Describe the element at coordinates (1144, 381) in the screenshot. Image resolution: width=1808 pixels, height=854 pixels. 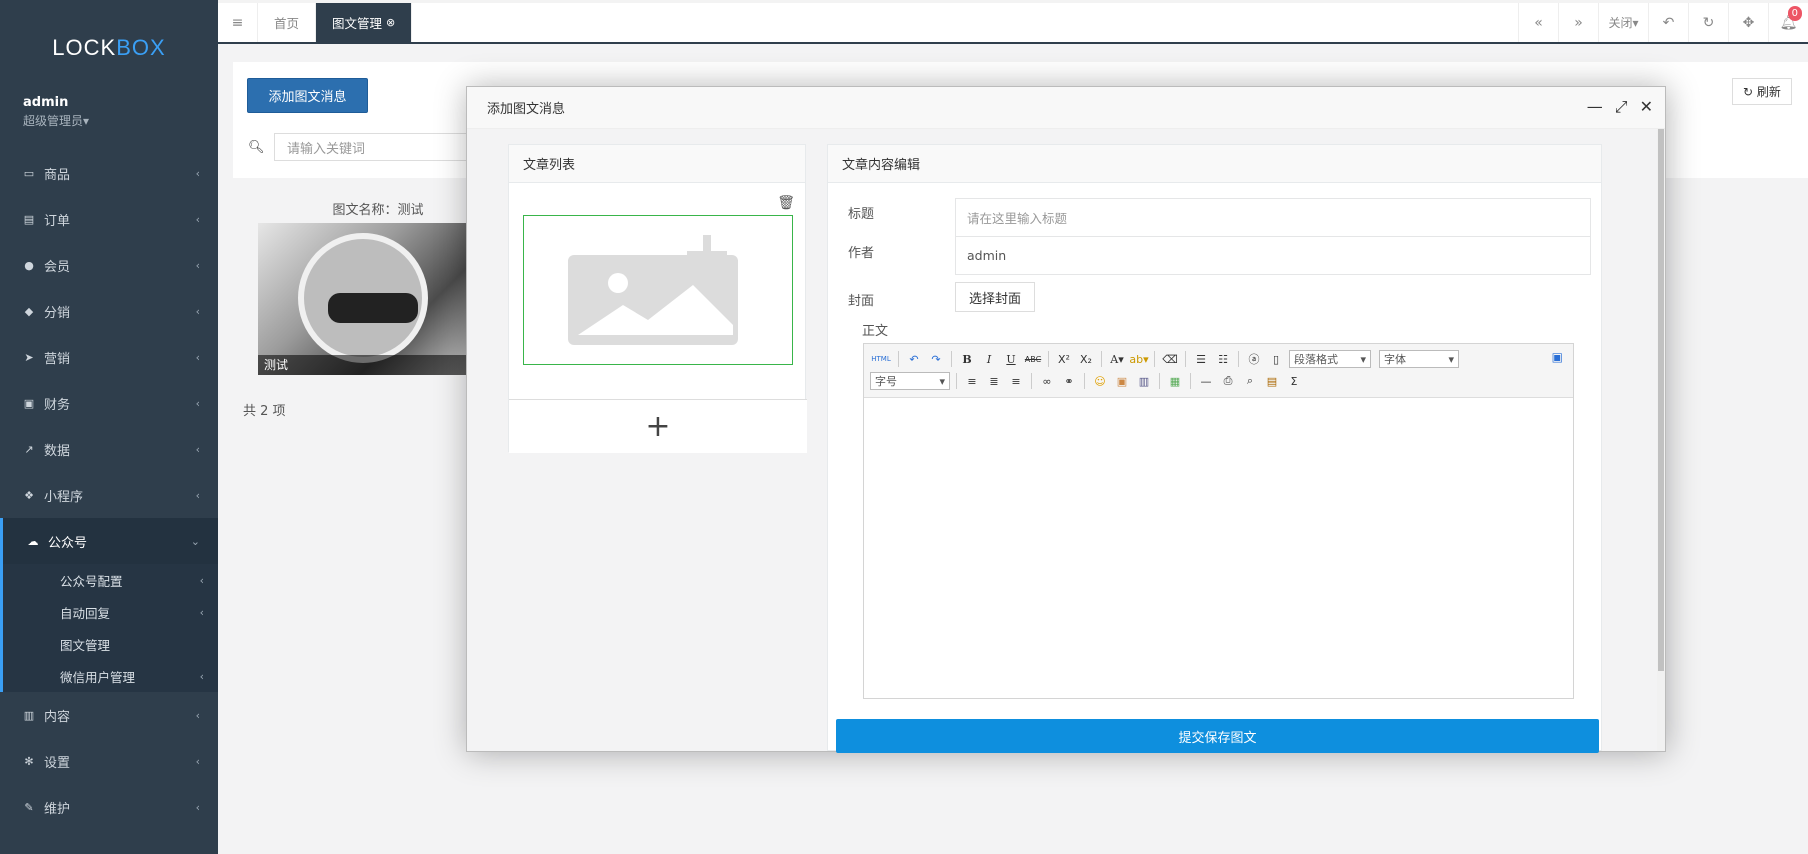
I see `video-icon: ▥` at that location.